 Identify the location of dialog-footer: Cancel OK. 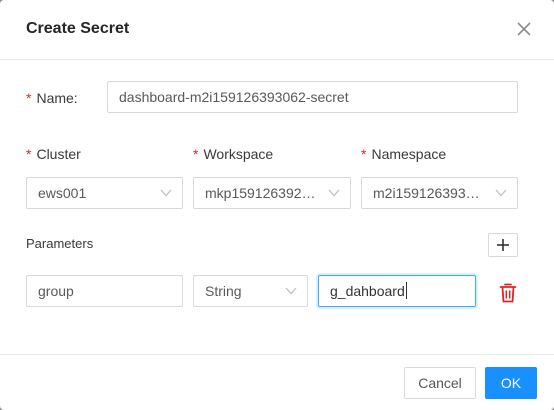
(277, 382).